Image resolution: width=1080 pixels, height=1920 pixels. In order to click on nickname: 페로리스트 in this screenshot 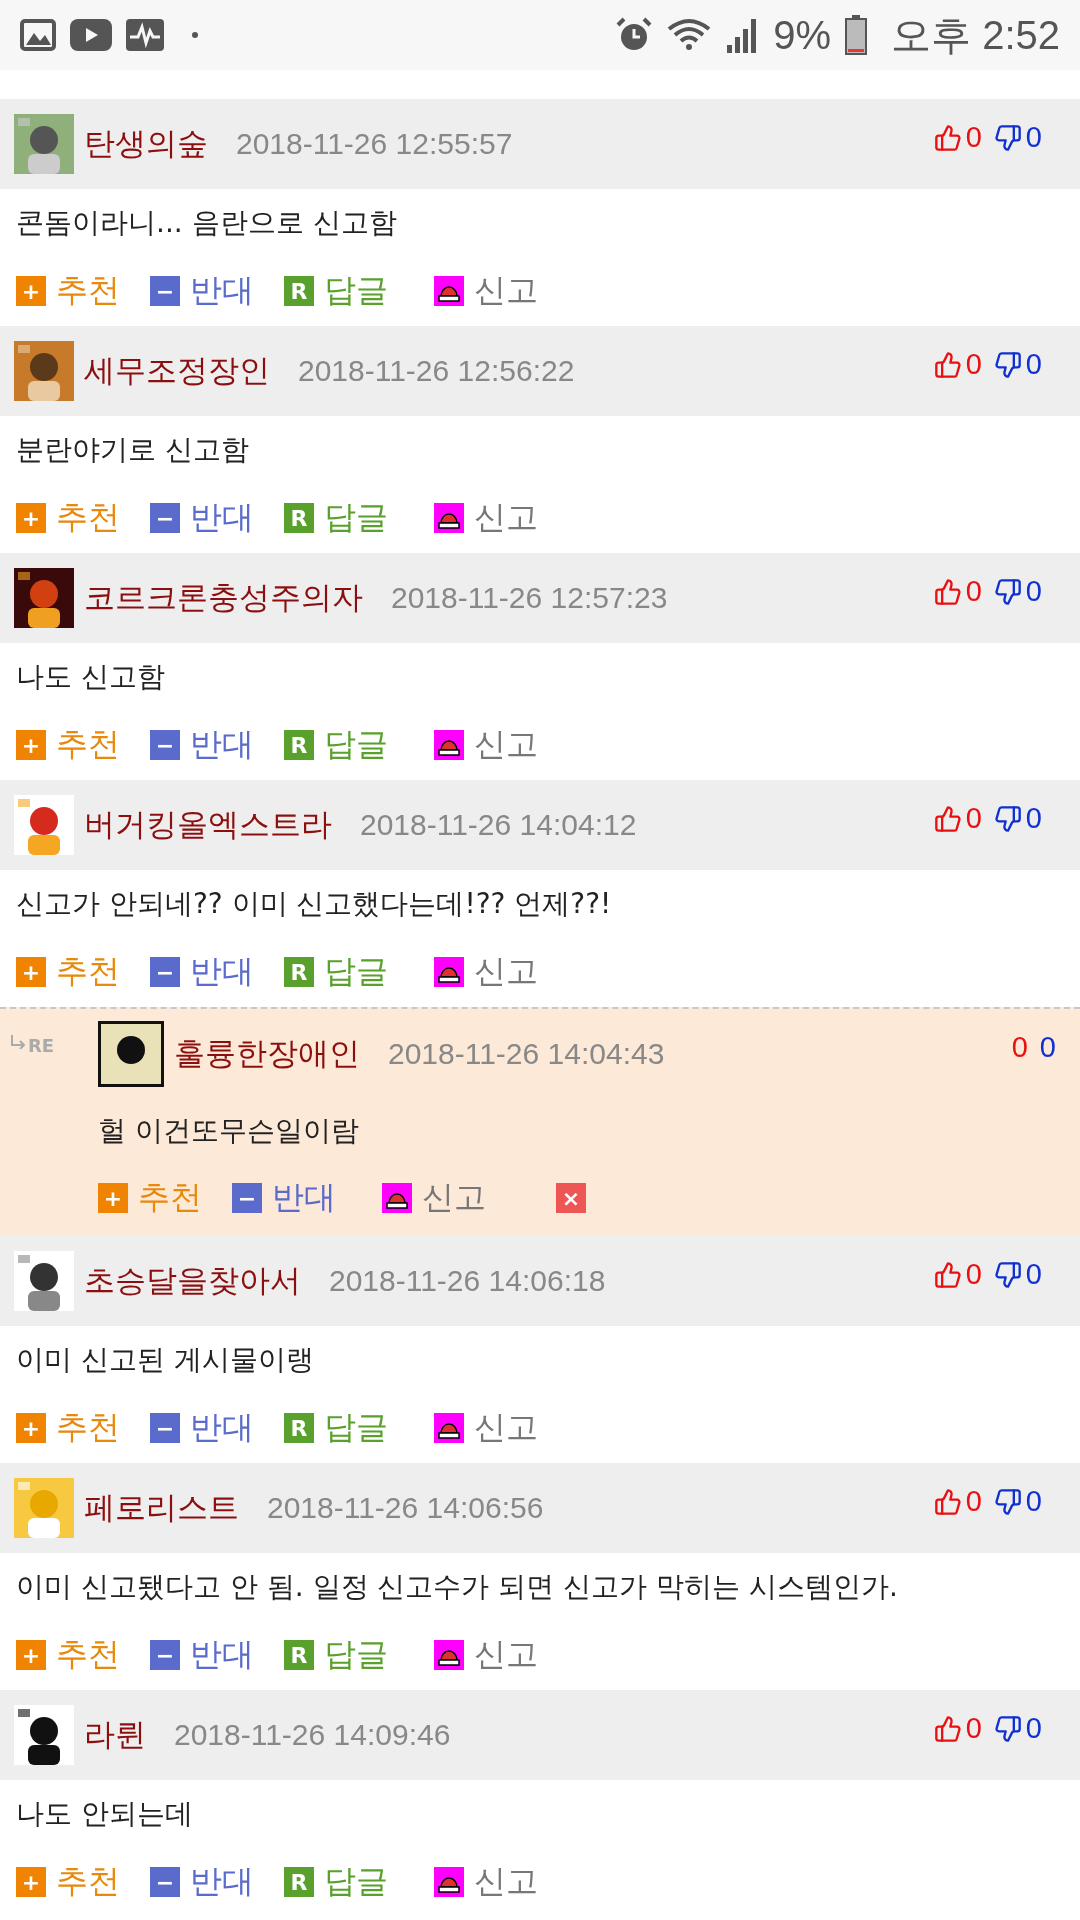, I will do `click(161, 1508)`.